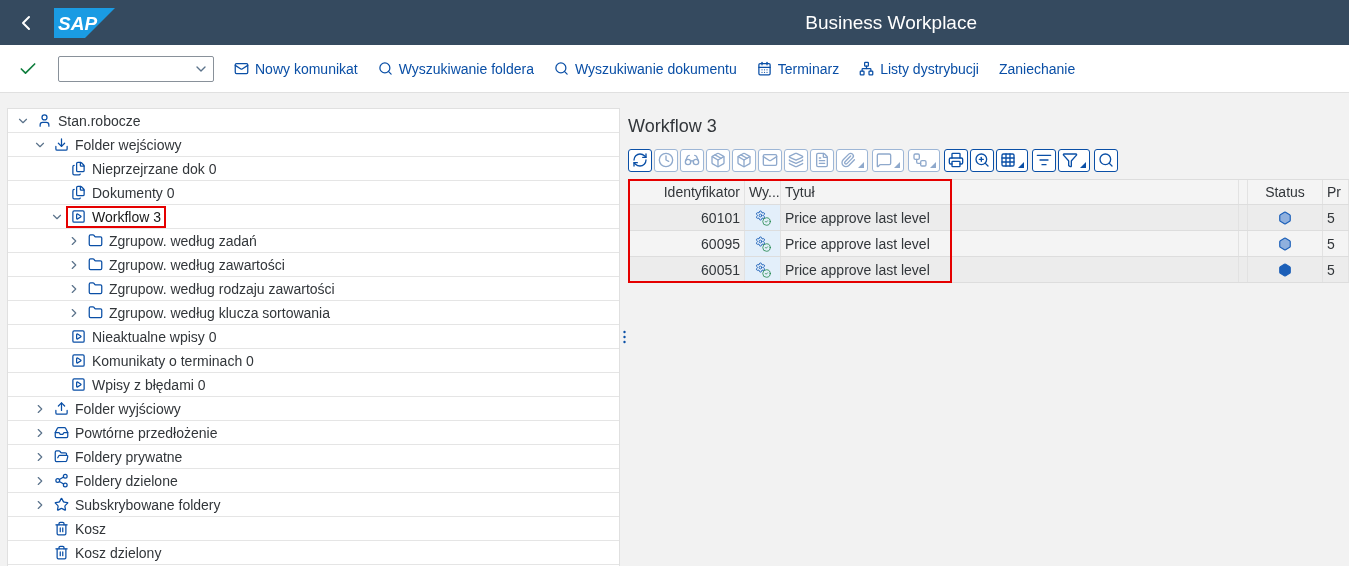 This screenshot has width=1349, height=566. I want to click on stack-icon, so click(796, 160).